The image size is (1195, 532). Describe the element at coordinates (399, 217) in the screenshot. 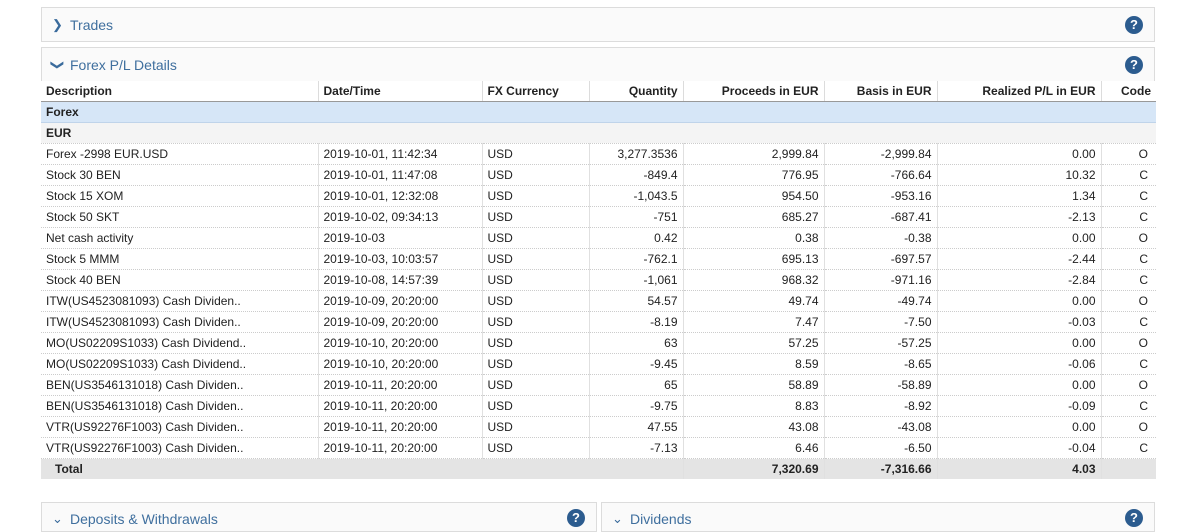

I see `cell-datetime: 2019-10-02, 09:34:13` at that location.